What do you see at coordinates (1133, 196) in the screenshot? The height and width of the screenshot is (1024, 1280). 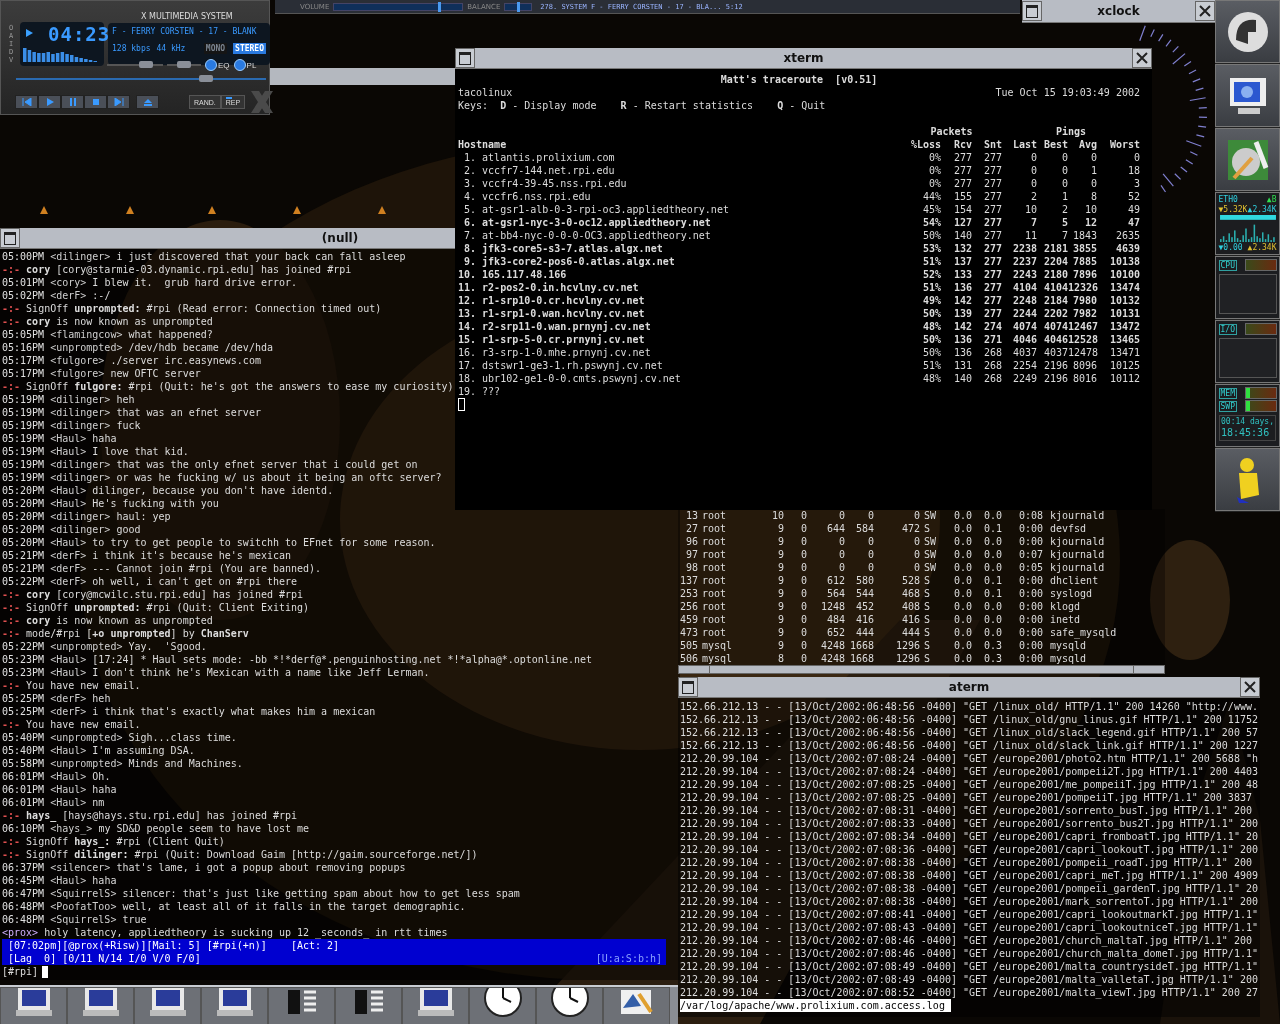 I see `table-cell-text: 52` at bounding box center [1133, 196].